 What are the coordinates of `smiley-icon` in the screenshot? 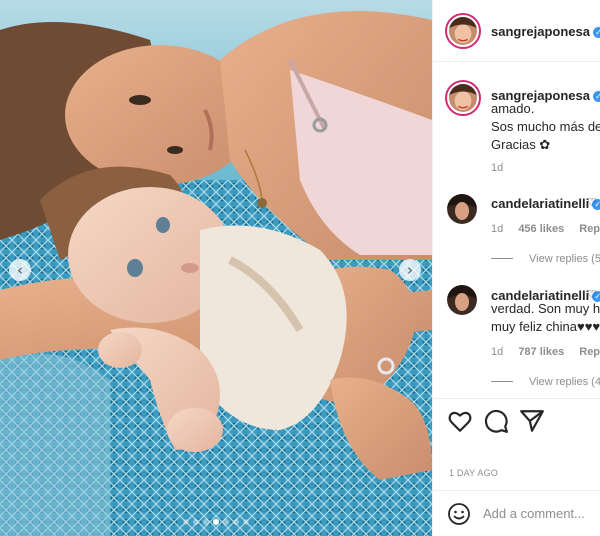 It's located at (459, 514).